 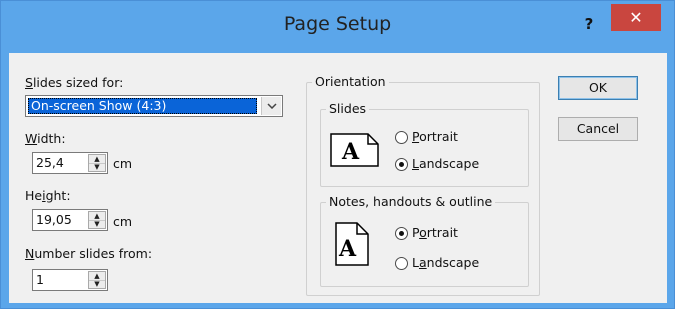 I want to click on dropdown-selected-value: On-screen Show (4:3), so click(x=142, y=106).